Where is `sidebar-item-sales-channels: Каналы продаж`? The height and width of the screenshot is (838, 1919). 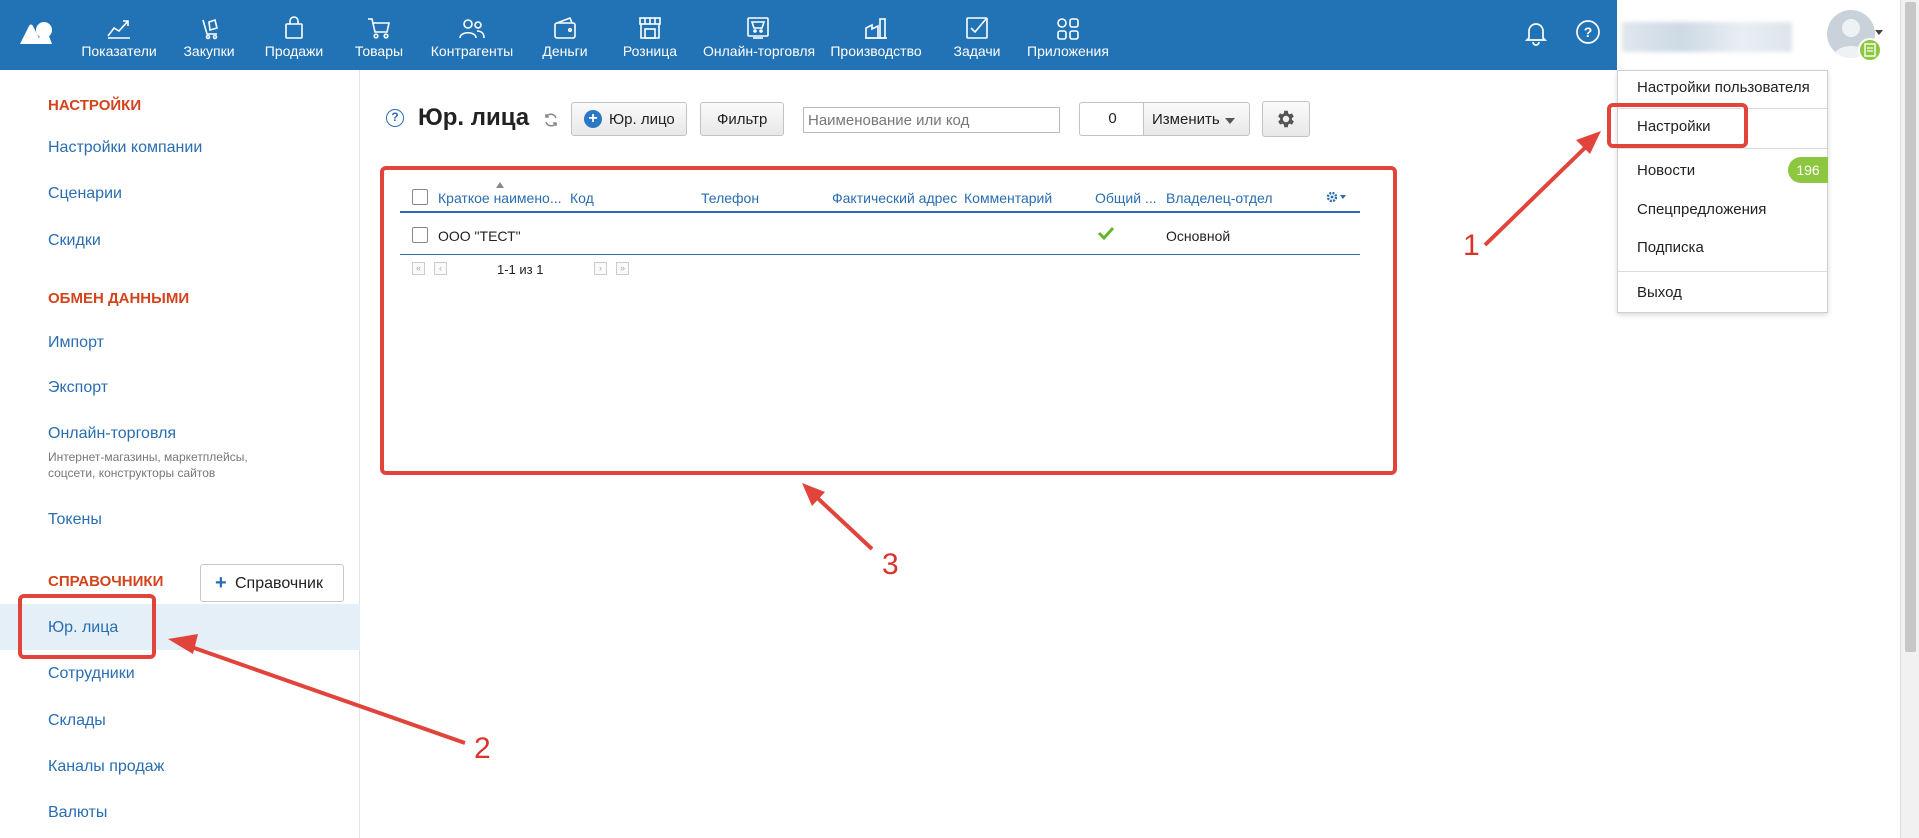 sidebar-item-sales-channels: Каналы продаж is located at coordinates (106, 767).